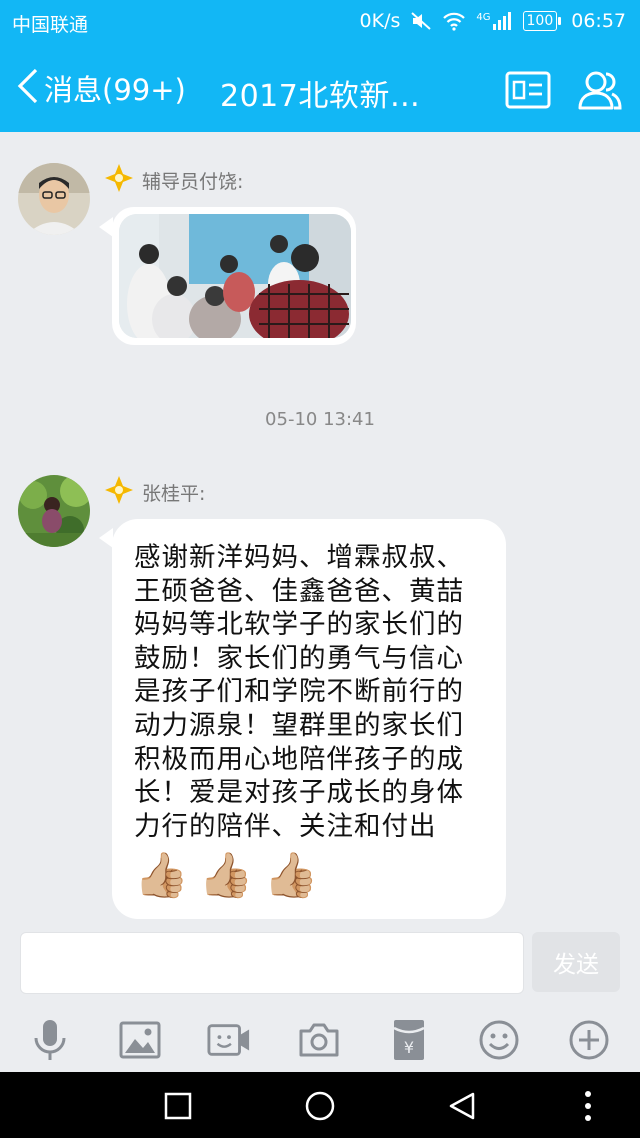 The height and width of the screenshot is (1138, 640). I want to click on send-button: 发送, so click(576, 962).